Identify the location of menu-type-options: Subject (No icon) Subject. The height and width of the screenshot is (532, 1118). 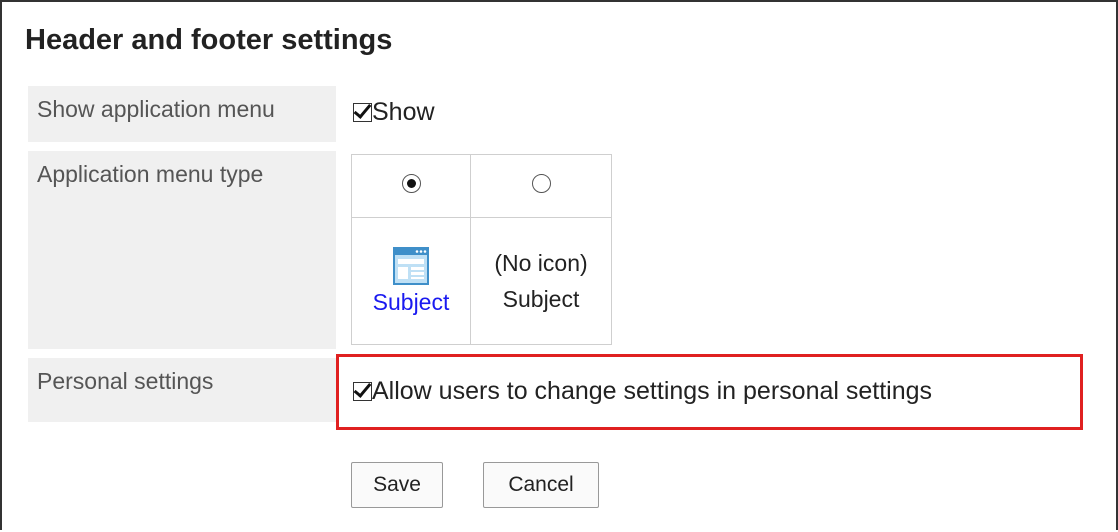
(481, 249).